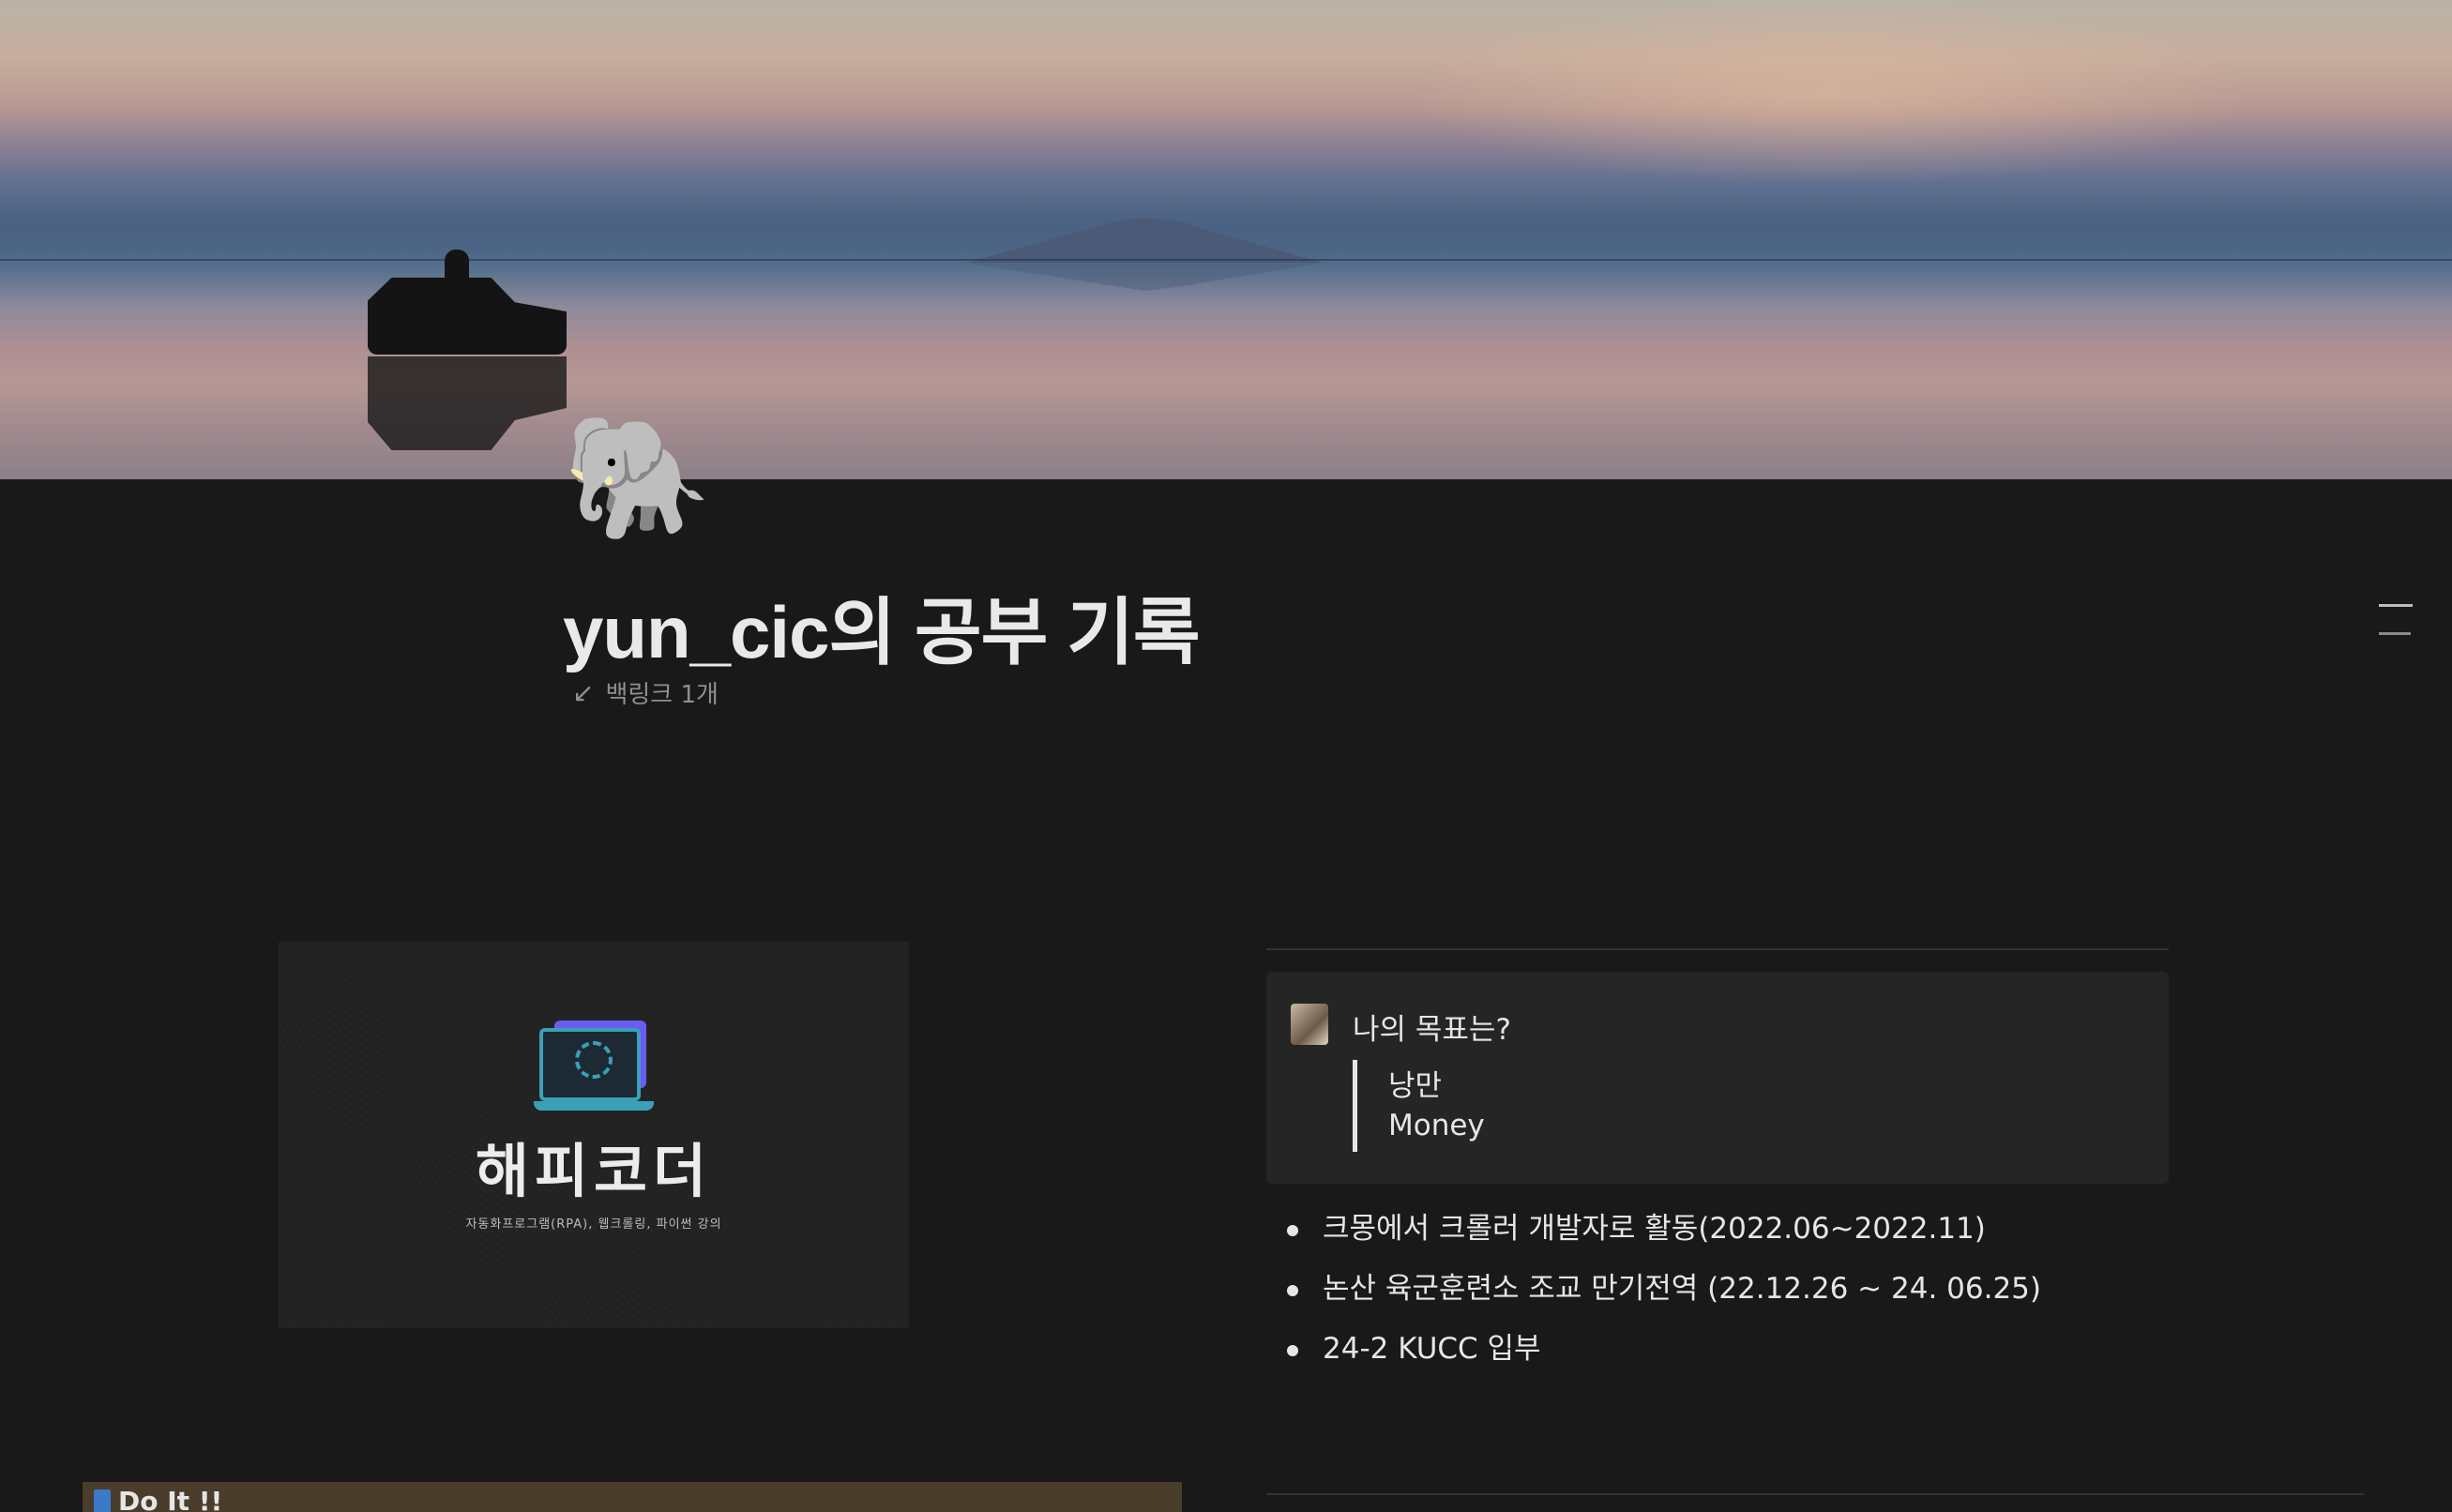 This screenshot has height=1512, width=2452. I want to click on backlinks-button: ↙ 백링크 1개, so click(646, 692).